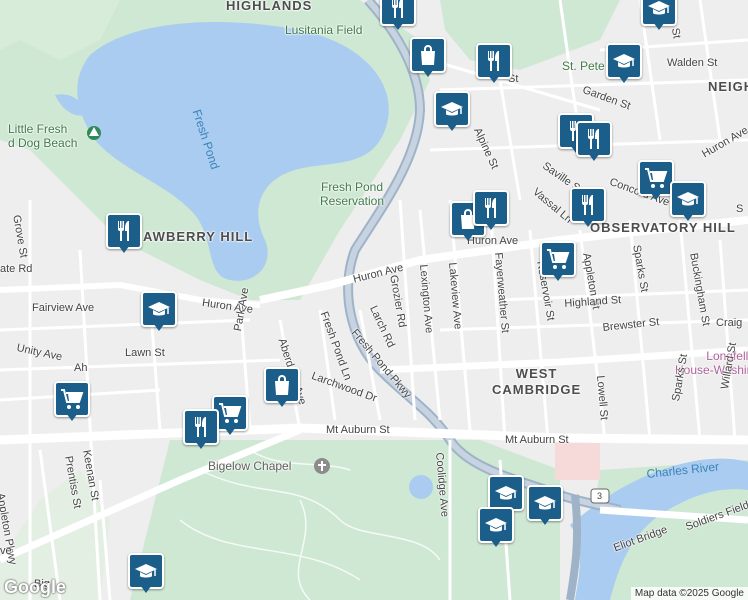  I want to click on route-3-badge: 3, so click(600, 496).